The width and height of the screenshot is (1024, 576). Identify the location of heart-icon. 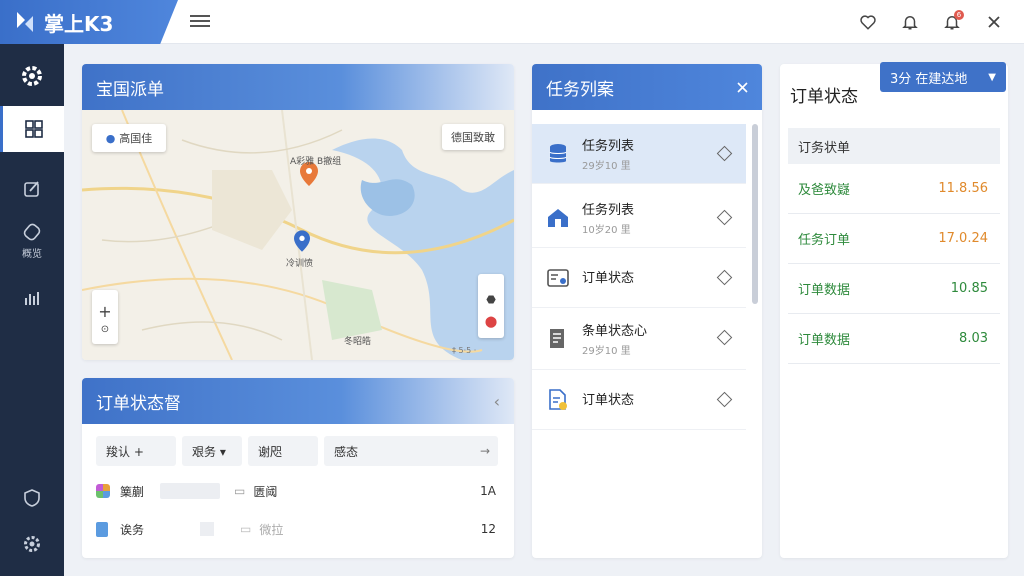
(868, 22).